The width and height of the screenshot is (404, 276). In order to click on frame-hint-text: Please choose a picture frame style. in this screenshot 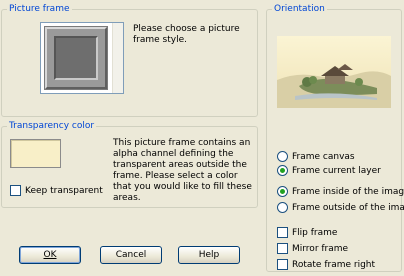, I will do `click(186, 34)`.